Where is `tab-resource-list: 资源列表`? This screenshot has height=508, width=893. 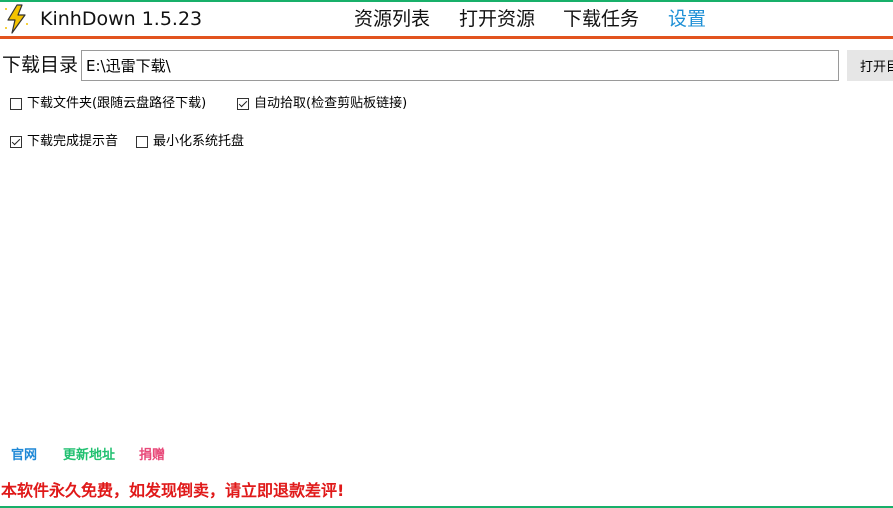
tab-resource-list: 资源列表 is located at coordinates (392, 19).